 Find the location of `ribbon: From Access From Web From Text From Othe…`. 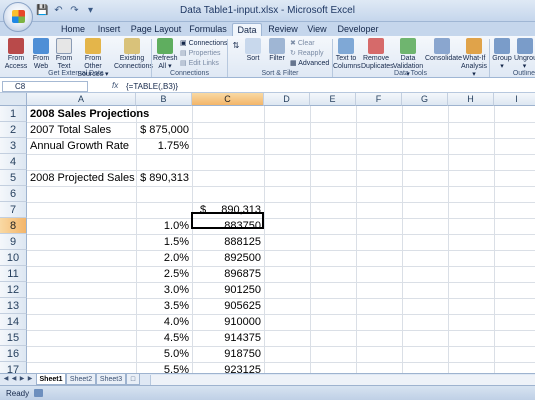

ribbon: From Access From Web From Text From Othe… is located at coordinates (267, 57).